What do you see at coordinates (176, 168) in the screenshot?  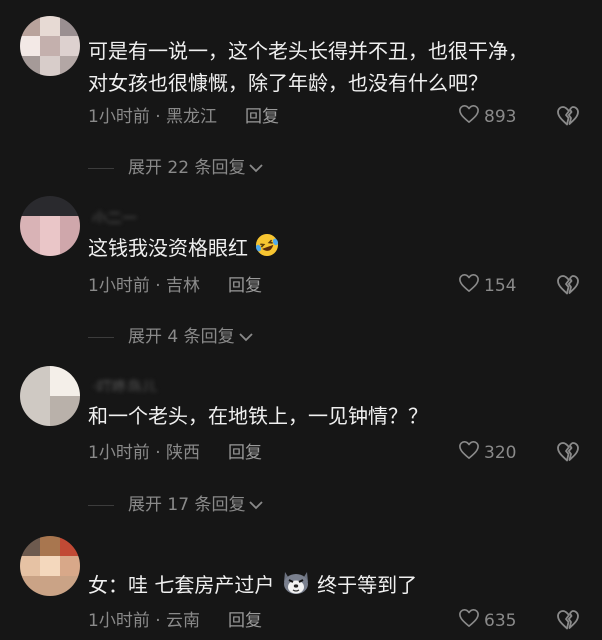 I see `expand-replies-button: 展开 22 条回复` at bounding box center [176, 168].